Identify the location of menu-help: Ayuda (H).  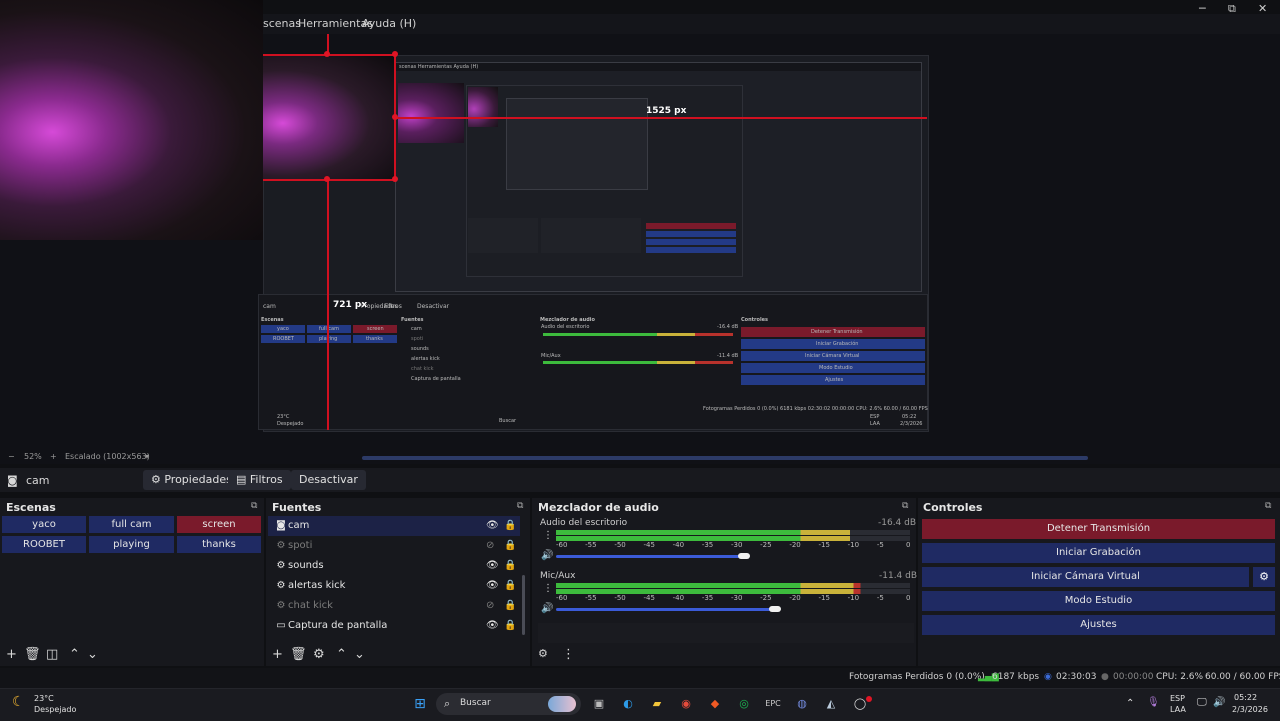
(389, 23).